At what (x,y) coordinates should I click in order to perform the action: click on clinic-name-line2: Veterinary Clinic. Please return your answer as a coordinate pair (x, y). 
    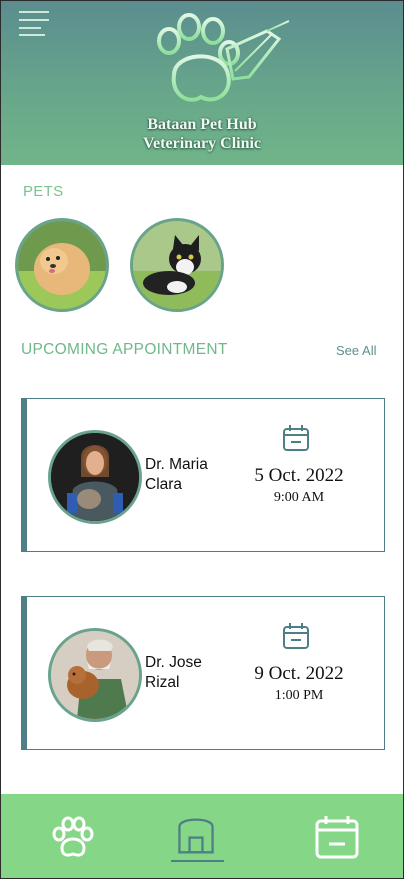
    Looking at the image, I should click on (202, 143).